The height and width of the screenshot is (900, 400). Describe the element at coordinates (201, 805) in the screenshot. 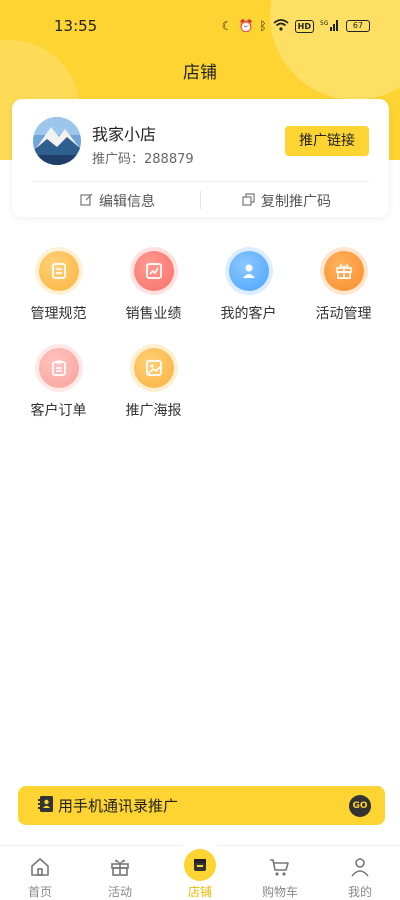

I see `phone-contacts-promo-button: 用手机通讯录推广 GO` at that location.